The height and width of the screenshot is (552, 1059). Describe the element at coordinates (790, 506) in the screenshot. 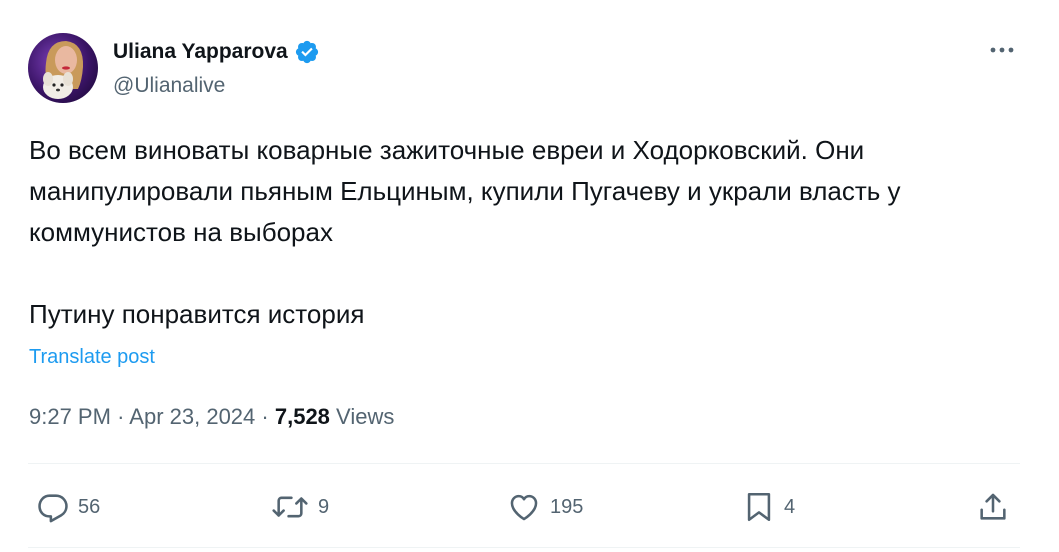

I see `bookmark-count: 4` at that location.